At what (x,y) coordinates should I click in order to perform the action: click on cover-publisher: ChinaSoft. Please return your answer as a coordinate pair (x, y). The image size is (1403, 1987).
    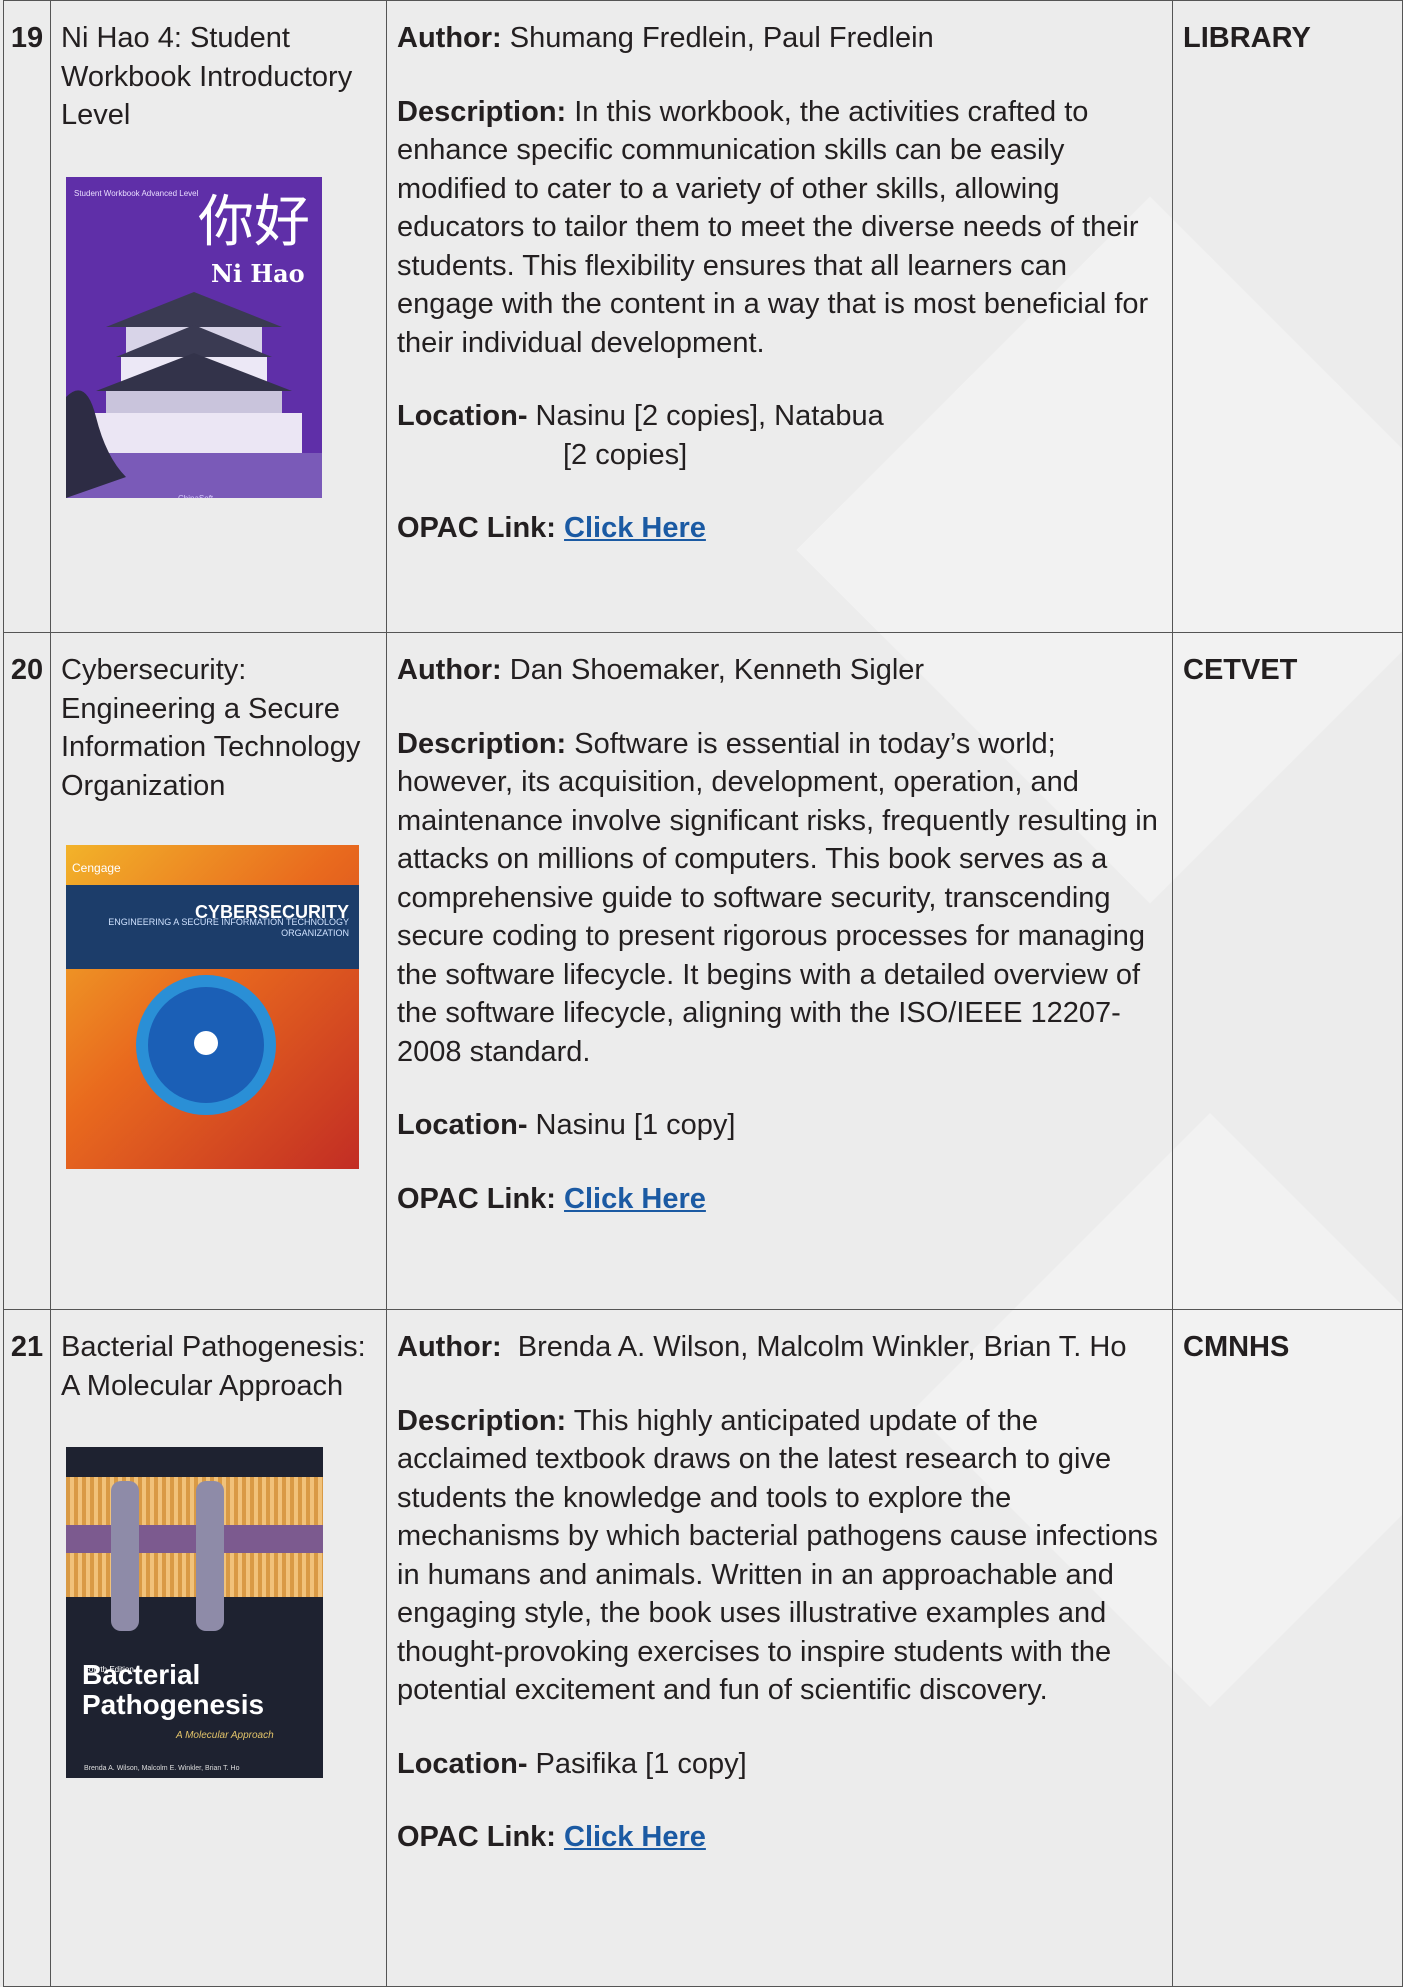
    Looking at the image, I should click on (195, 489).